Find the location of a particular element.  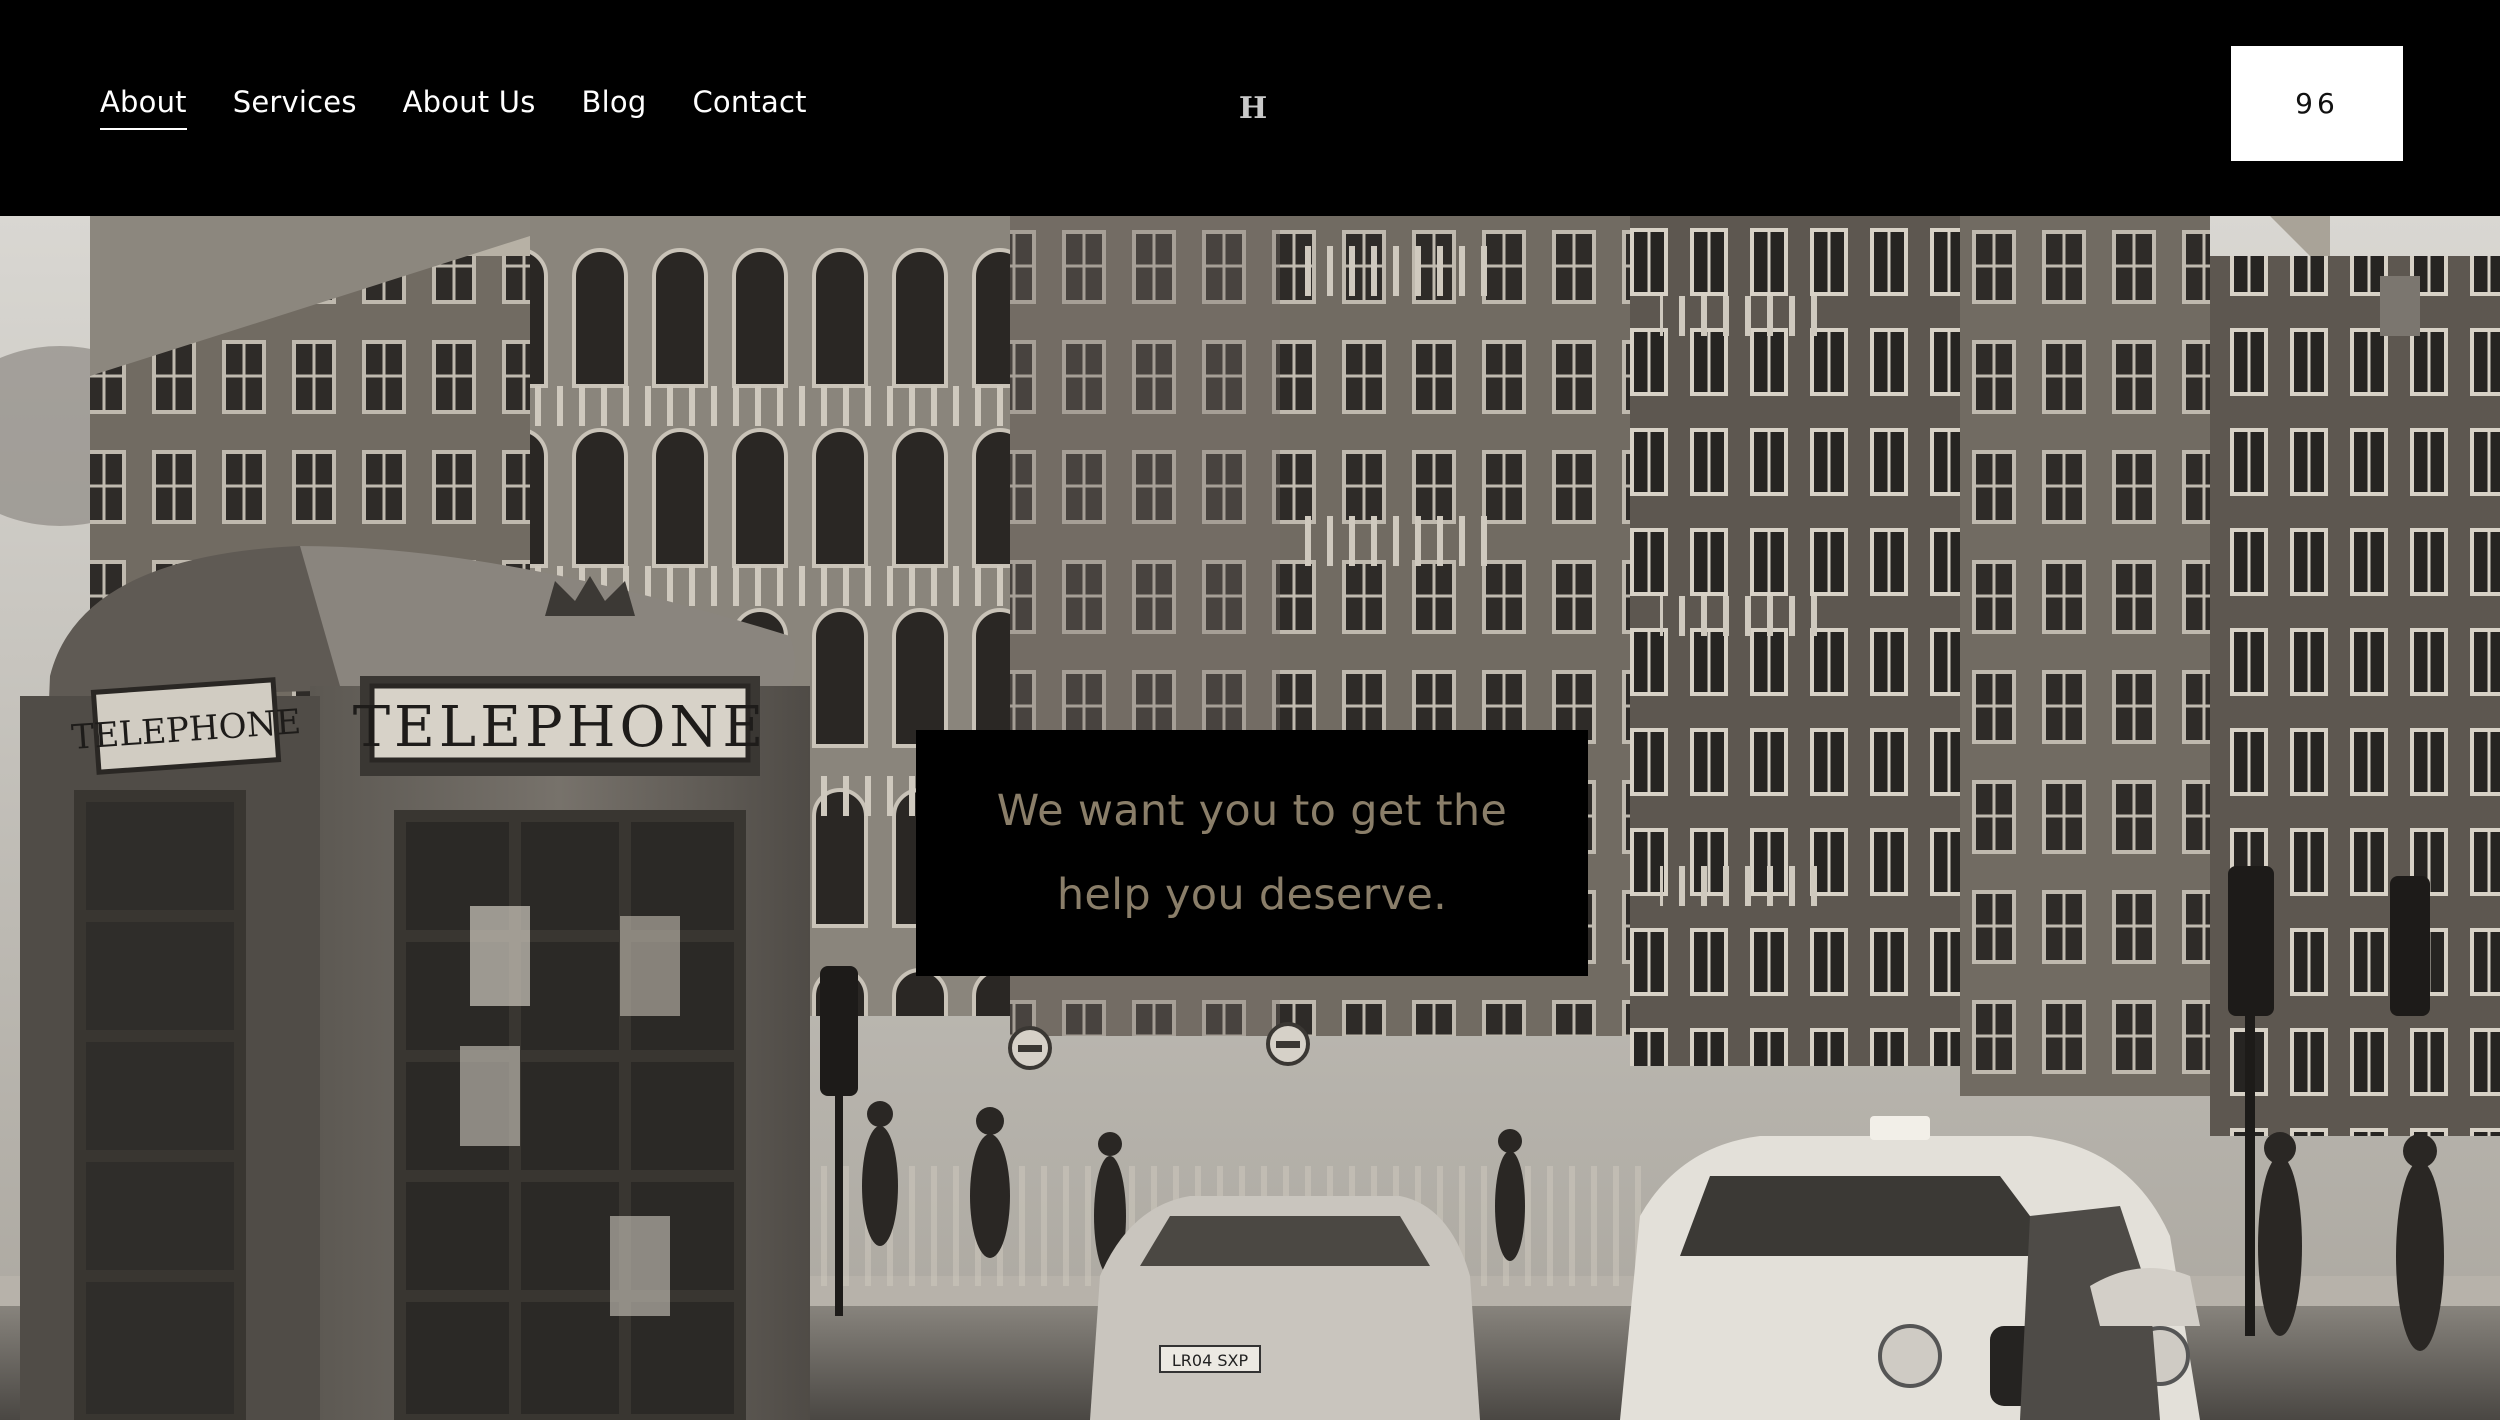

cart-button: 96 is located at coordinates (2317, 103).